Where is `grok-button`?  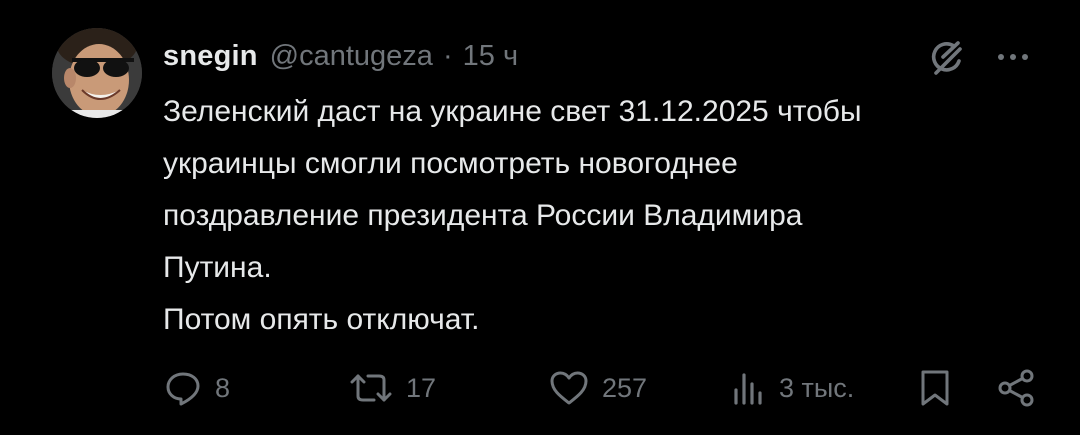
grok-button is located at coordinates (947, 57).